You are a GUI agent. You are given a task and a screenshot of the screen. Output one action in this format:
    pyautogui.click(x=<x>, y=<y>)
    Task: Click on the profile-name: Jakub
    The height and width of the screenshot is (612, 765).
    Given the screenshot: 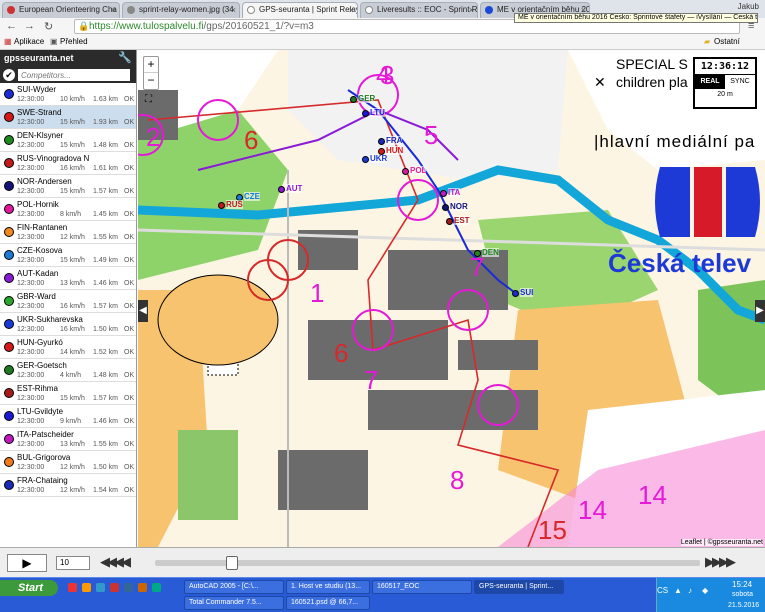 What is the action you would take?
    pyautogui.click(x=748, y=6)
    